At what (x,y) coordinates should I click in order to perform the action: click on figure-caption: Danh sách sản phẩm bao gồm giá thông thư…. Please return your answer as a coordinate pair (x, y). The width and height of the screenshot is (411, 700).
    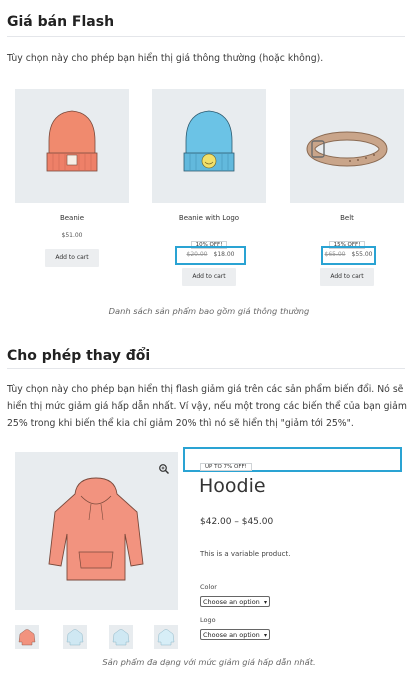
    Looking at the image, I should click on (209, 311).